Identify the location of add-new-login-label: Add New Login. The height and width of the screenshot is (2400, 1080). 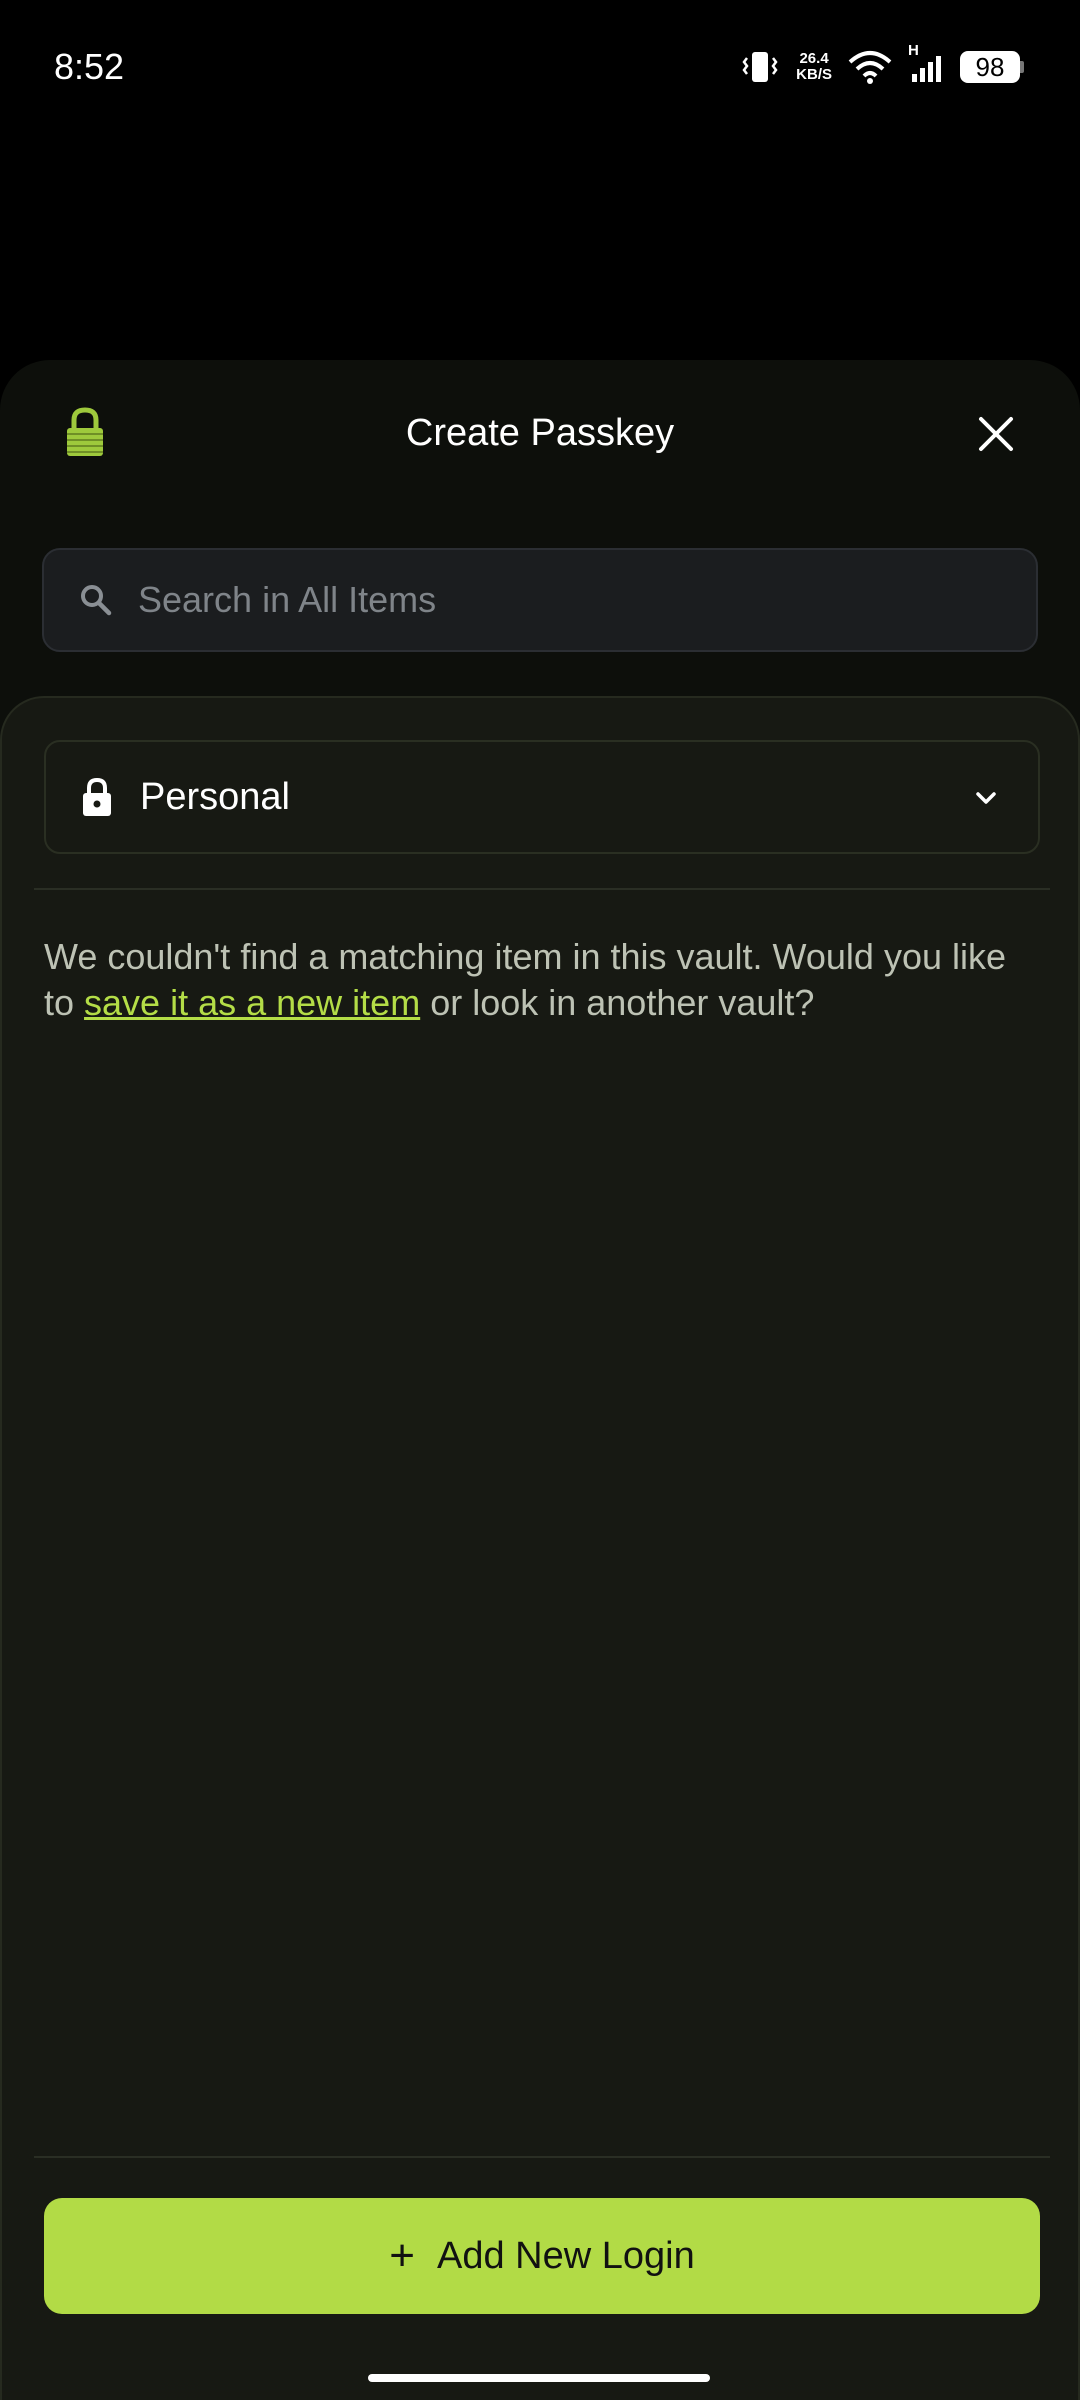
(565, 2255).